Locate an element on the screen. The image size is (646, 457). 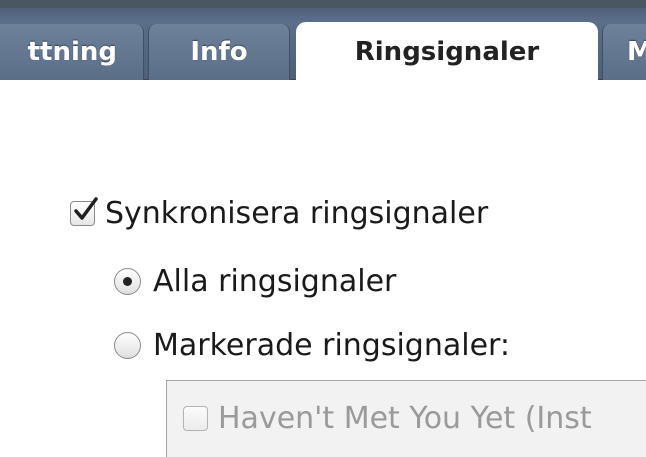
all-ringtones-option: Alla ringsignaler is located at coordinates (255, 281).